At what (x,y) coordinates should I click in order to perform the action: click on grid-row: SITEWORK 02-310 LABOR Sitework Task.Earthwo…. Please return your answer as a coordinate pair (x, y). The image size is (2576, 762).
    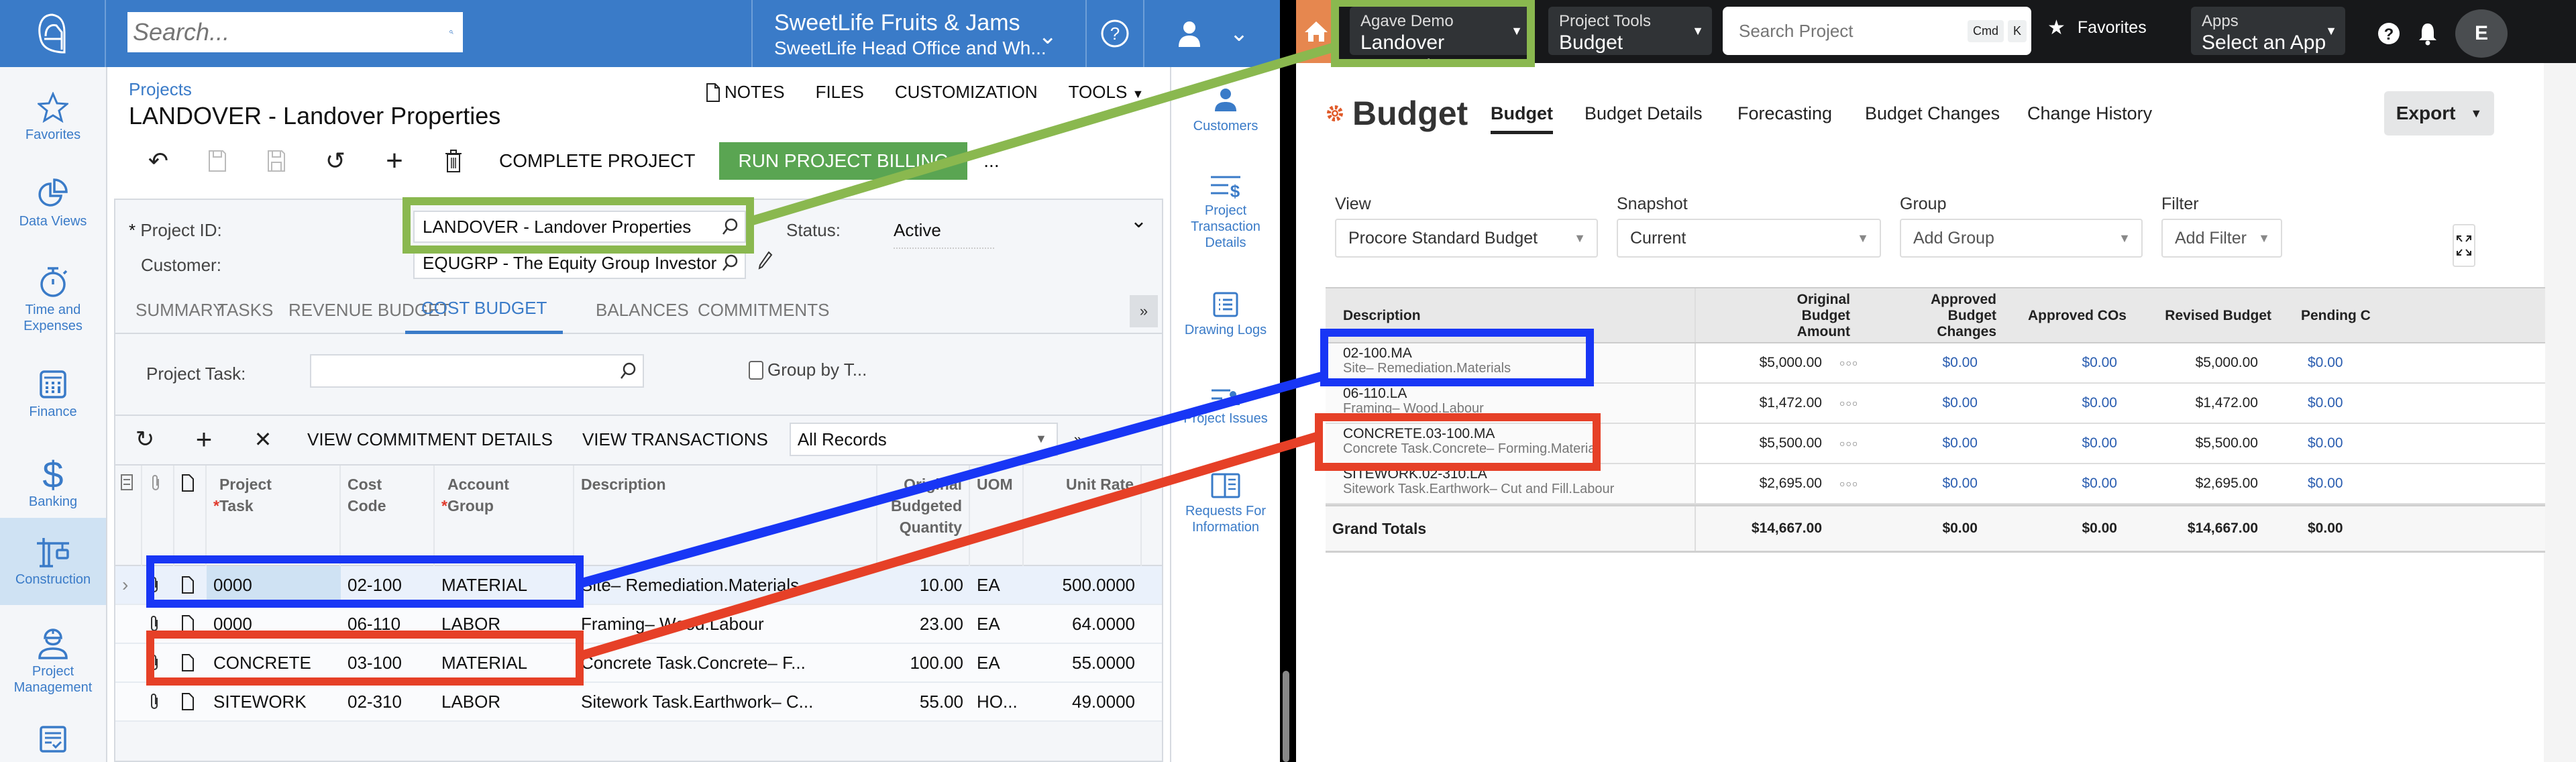
    Looking at the image, I should click on (638, 703).